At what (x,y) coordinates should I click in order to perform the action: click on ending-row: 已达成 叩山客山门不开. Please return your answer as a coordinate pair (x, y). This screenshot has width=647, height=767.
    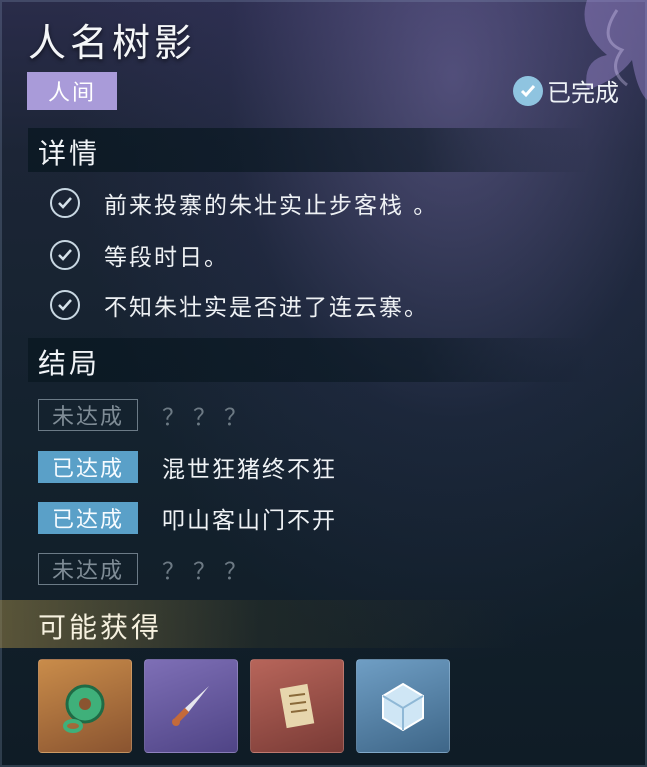
    Looking at the image, I should click on (187, 518).